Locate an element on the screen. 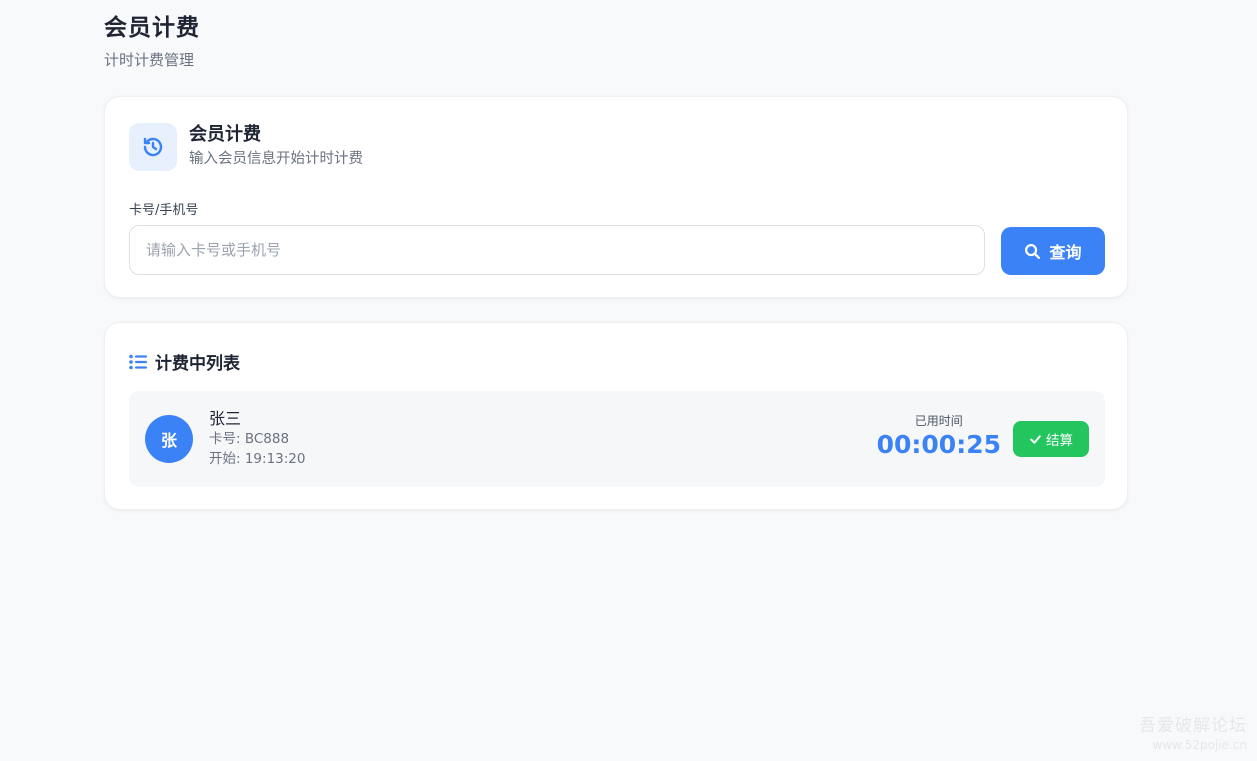 This screenshot has width=1257, height=761. card-number-input is located at coordinates (557, 250).